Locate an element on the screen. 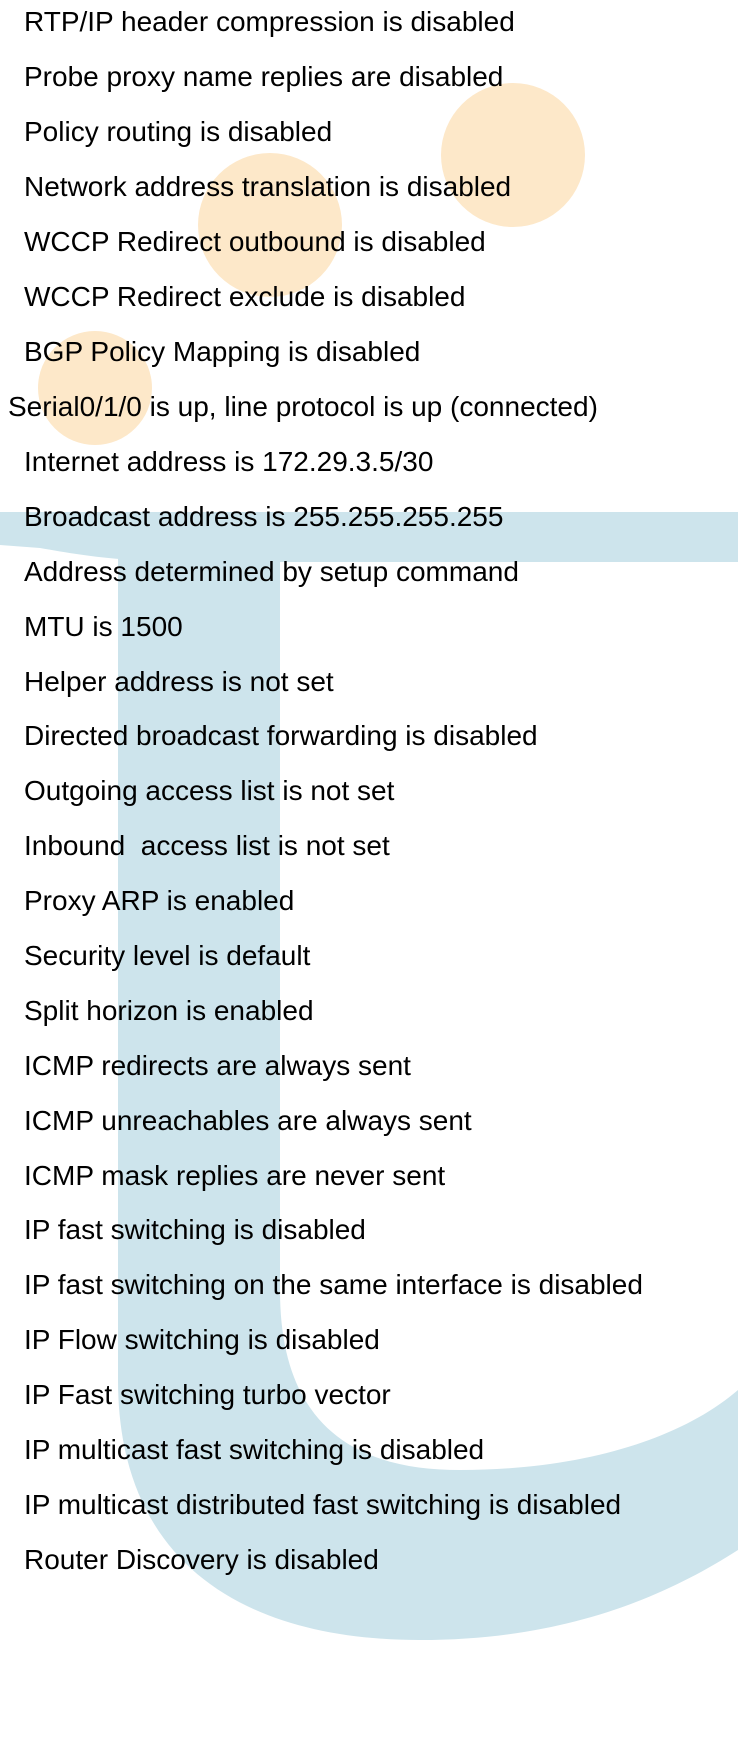 The width and height of the screenshot is (738, 1749). output-line: Network address translation is disabled is located at coordinates (268, 186).